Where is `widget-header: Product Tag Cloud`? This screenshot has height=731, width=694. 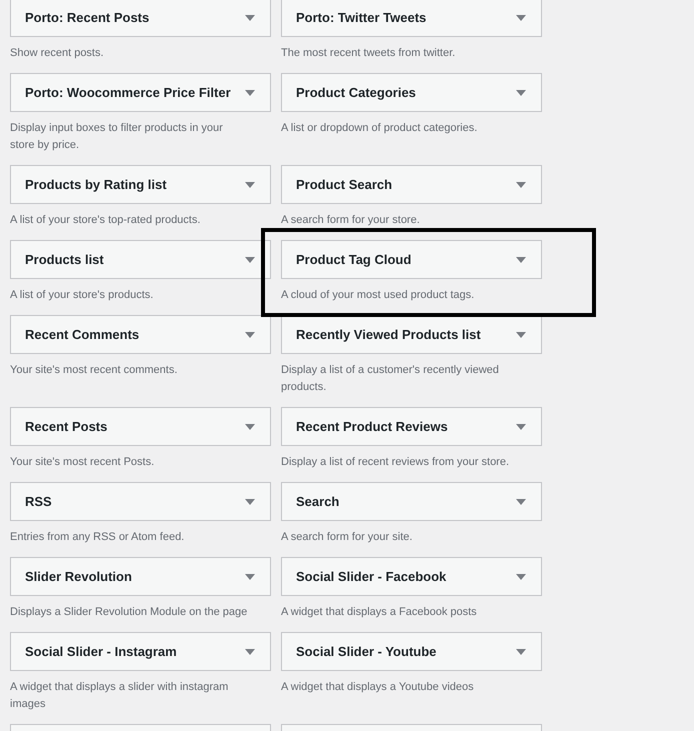 widget-header: Product Tag Cloud is located at coordinates (411, 259).